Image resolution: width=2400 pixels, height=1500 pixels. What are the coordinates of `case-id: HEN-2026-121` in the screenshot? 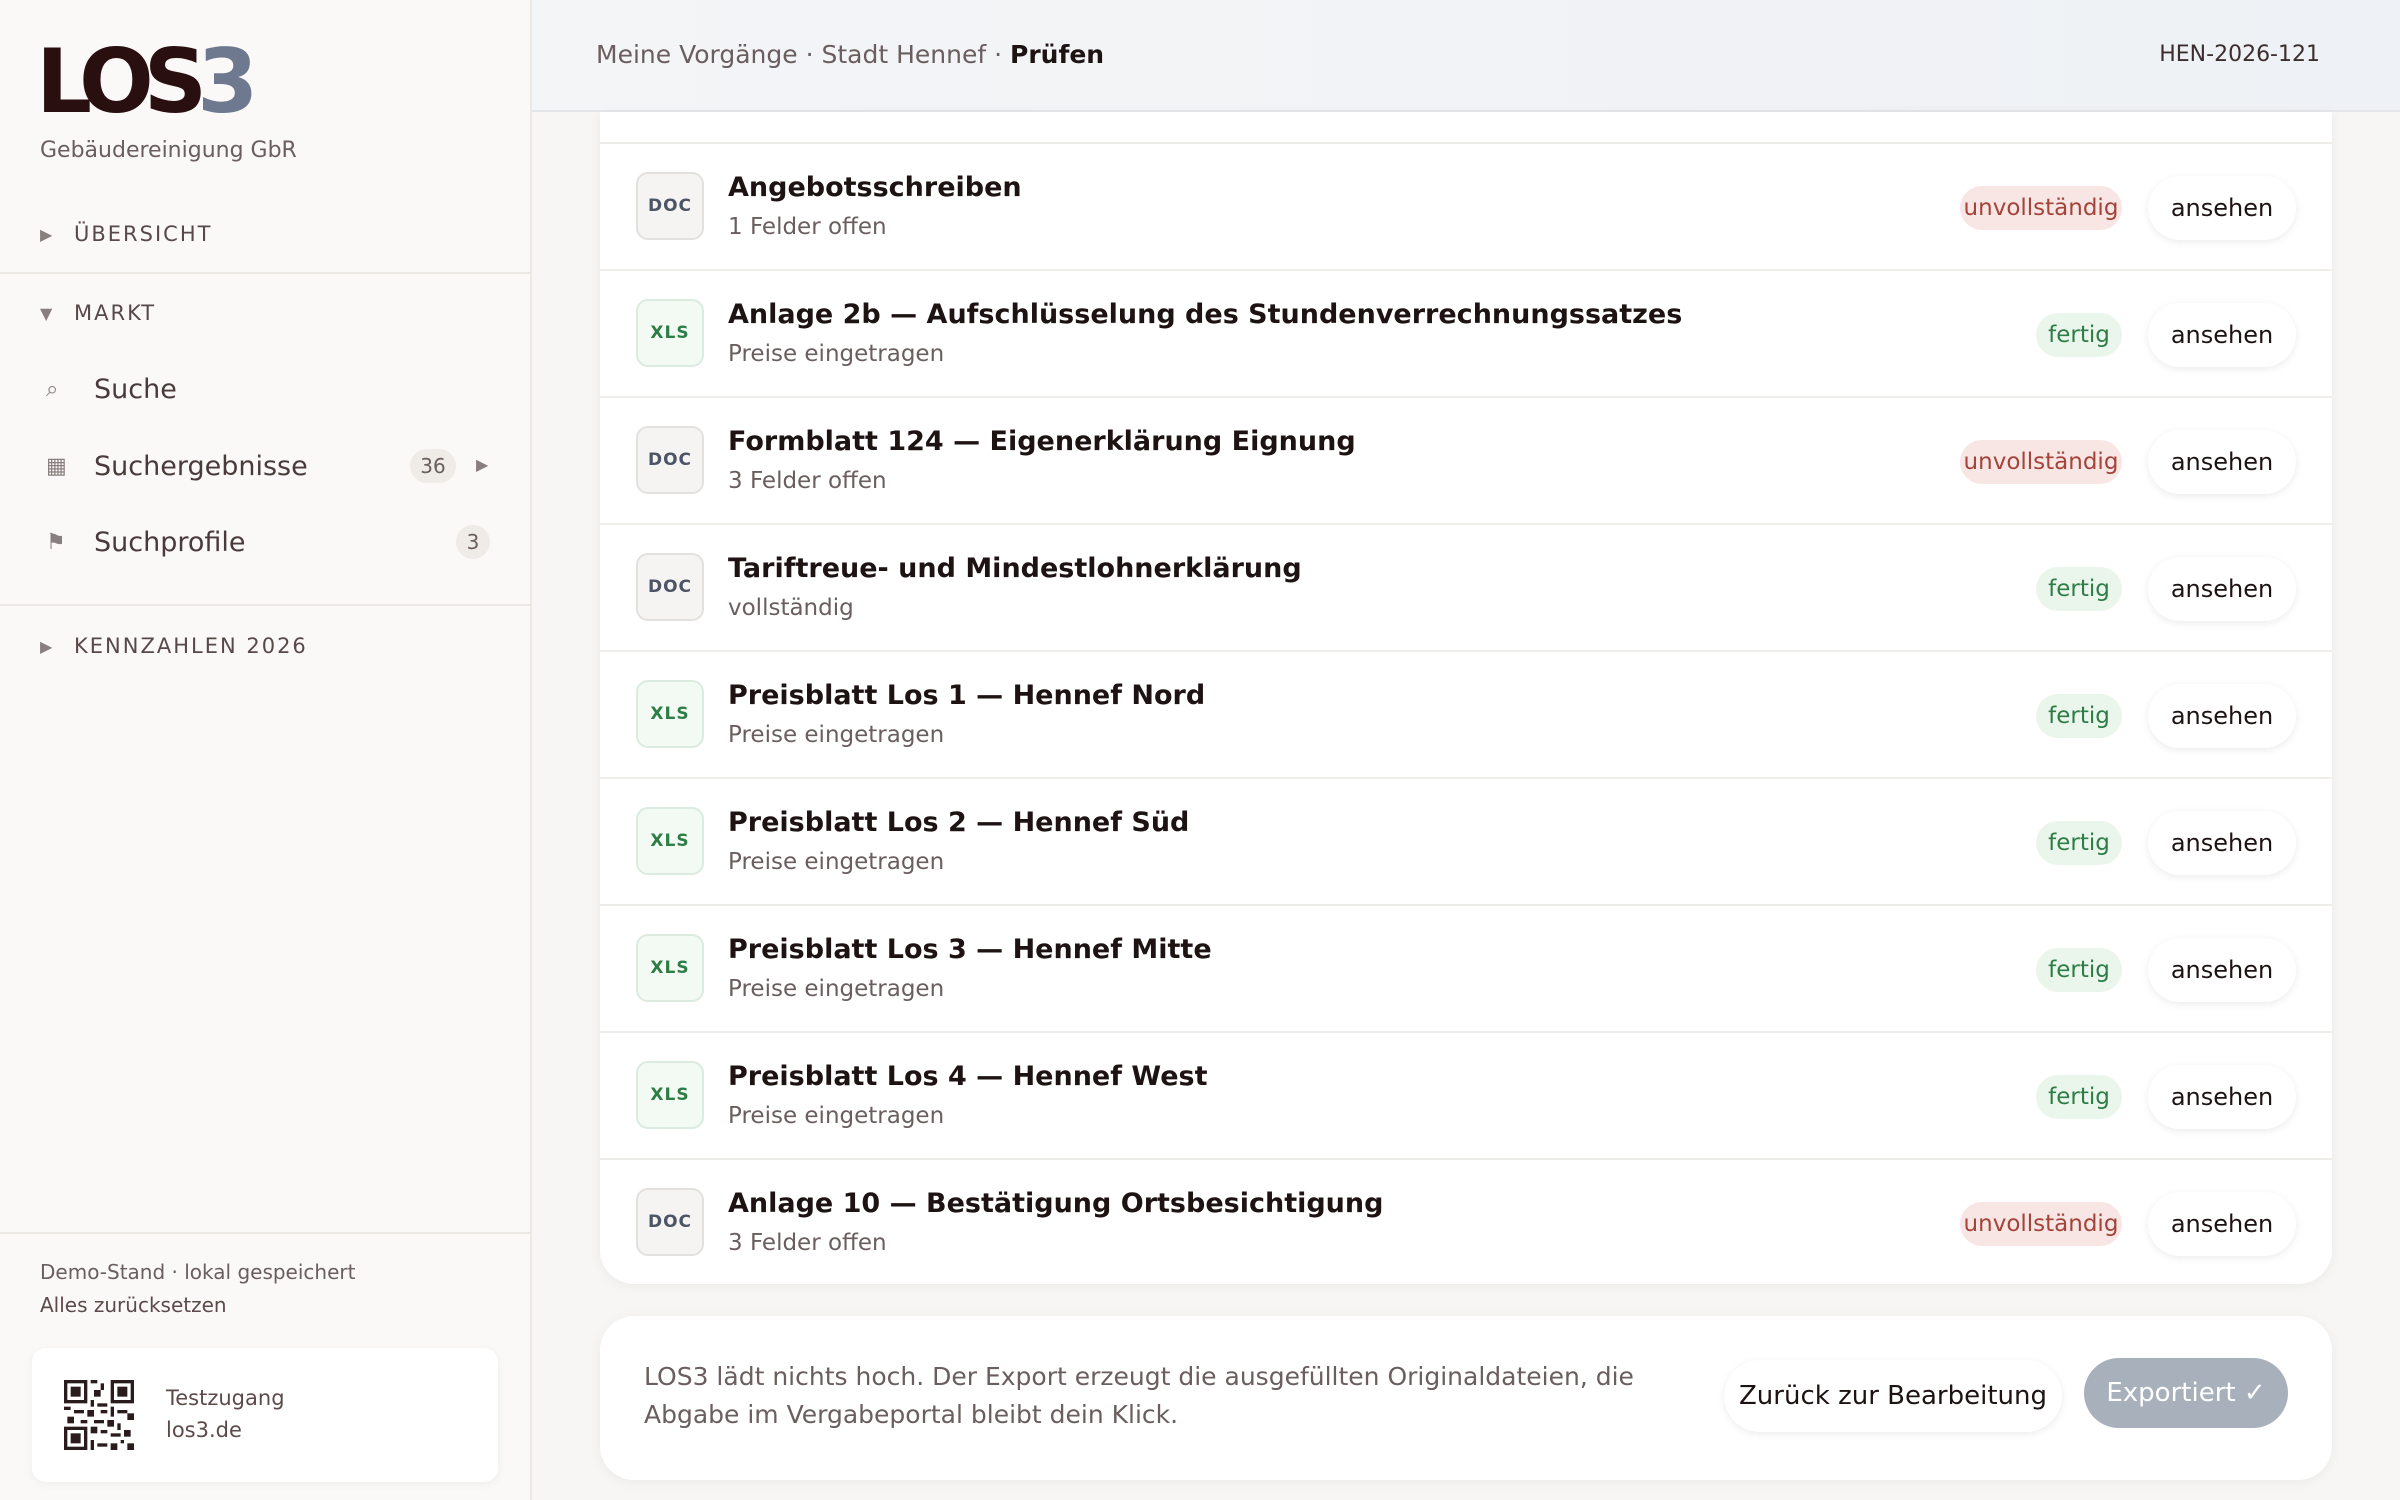 It's located at (2239, 54).